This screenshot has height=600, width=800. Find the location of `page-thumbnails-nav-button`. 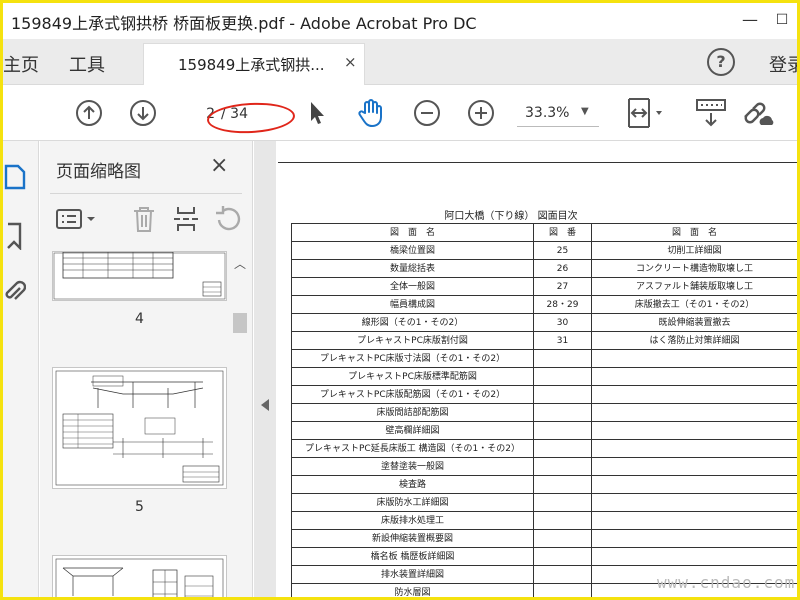

page-thumbnails-nav-button is located at coordinates (15, 176).